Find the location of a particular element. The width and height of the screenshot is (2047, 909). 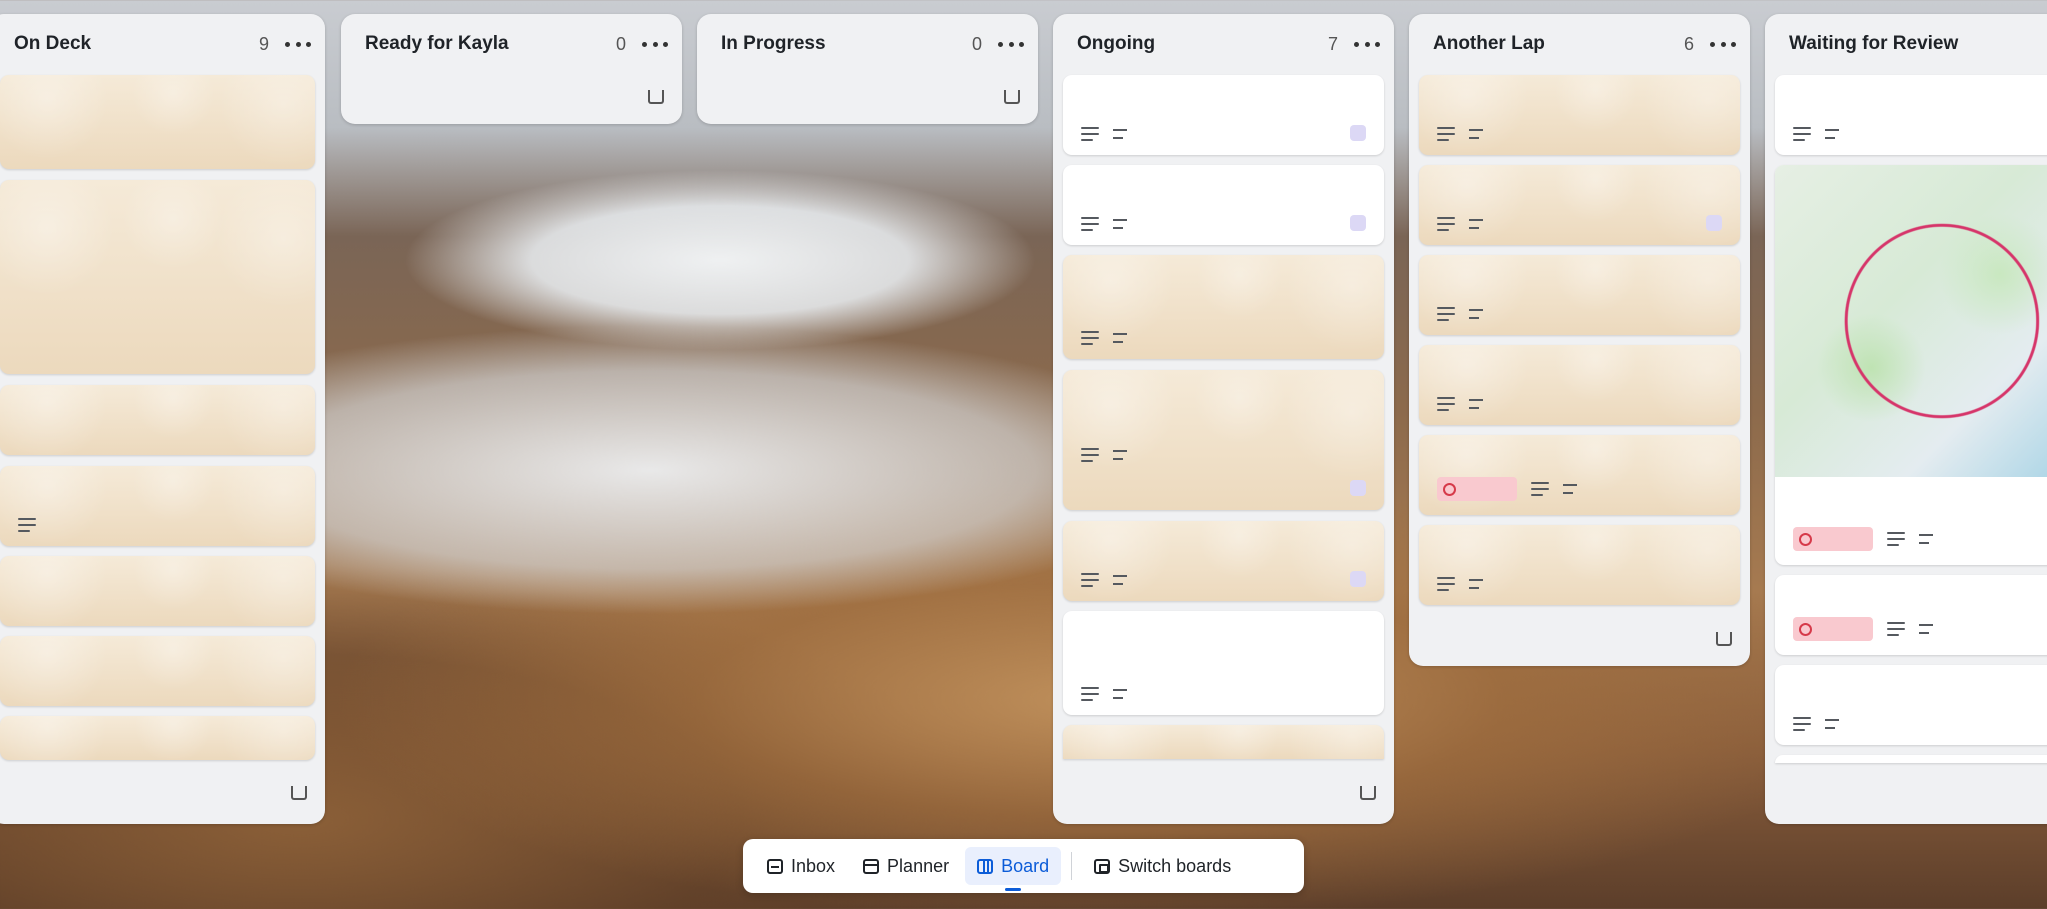

nav-switch-boards-label: Switch boards is located at coordinates (1175, 865).